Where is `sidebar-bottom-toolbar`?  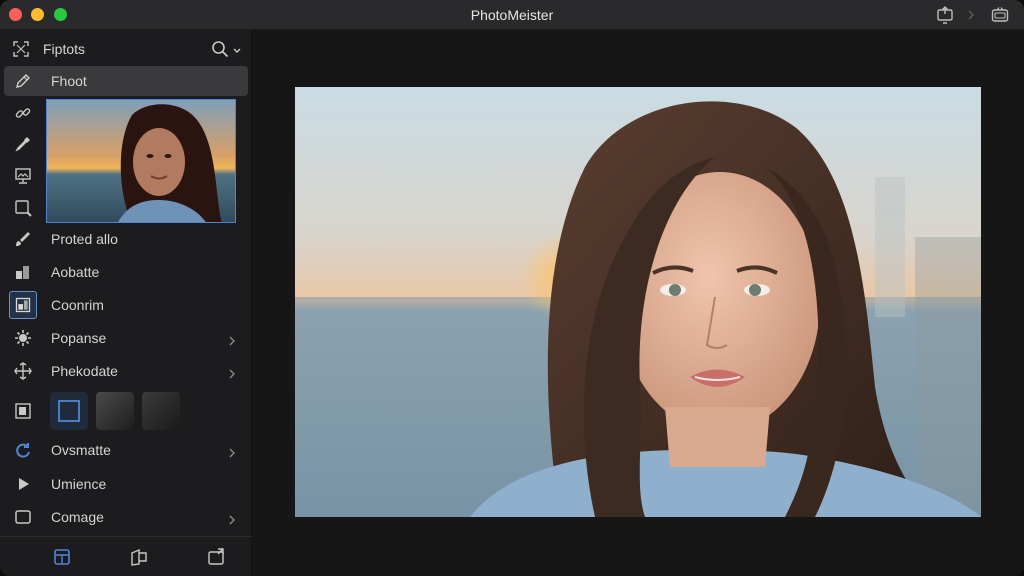
sidebar-bottom-toolbar is located at coordinates (126, 556).